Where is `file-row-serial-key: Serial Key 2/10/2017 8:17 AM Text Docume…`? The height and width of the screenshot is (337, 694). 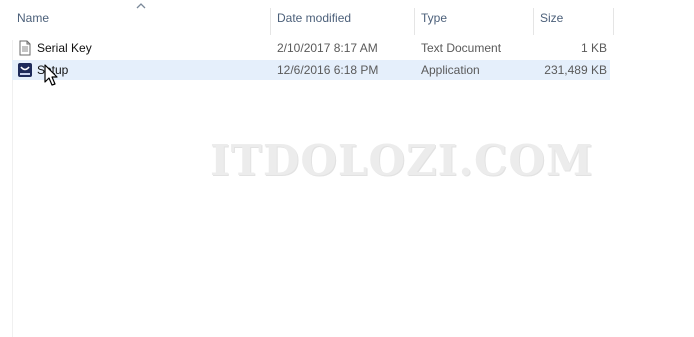
file-row-serial-key: Serial Key 2/10/2017 8:17 AM Text Docume… is located at coordinates (311, 48).